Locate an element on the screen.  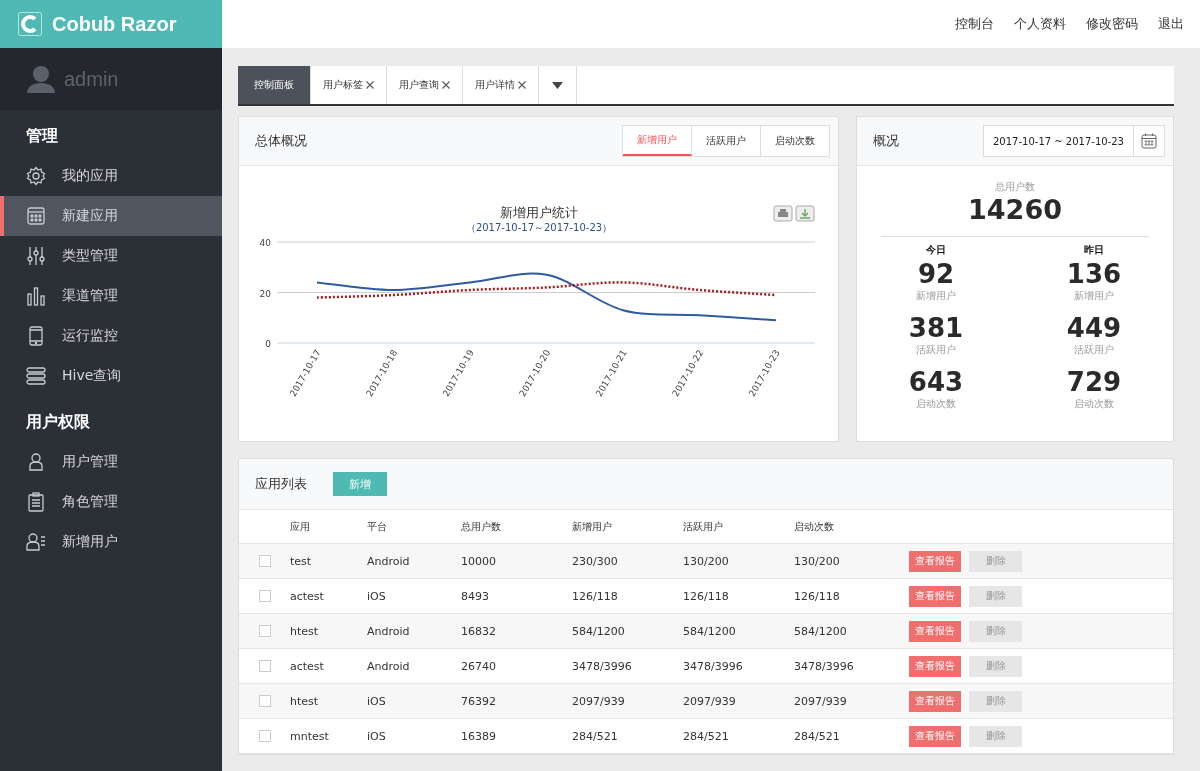
tab-label: 用户详情 is located at coordinates (495, 85).